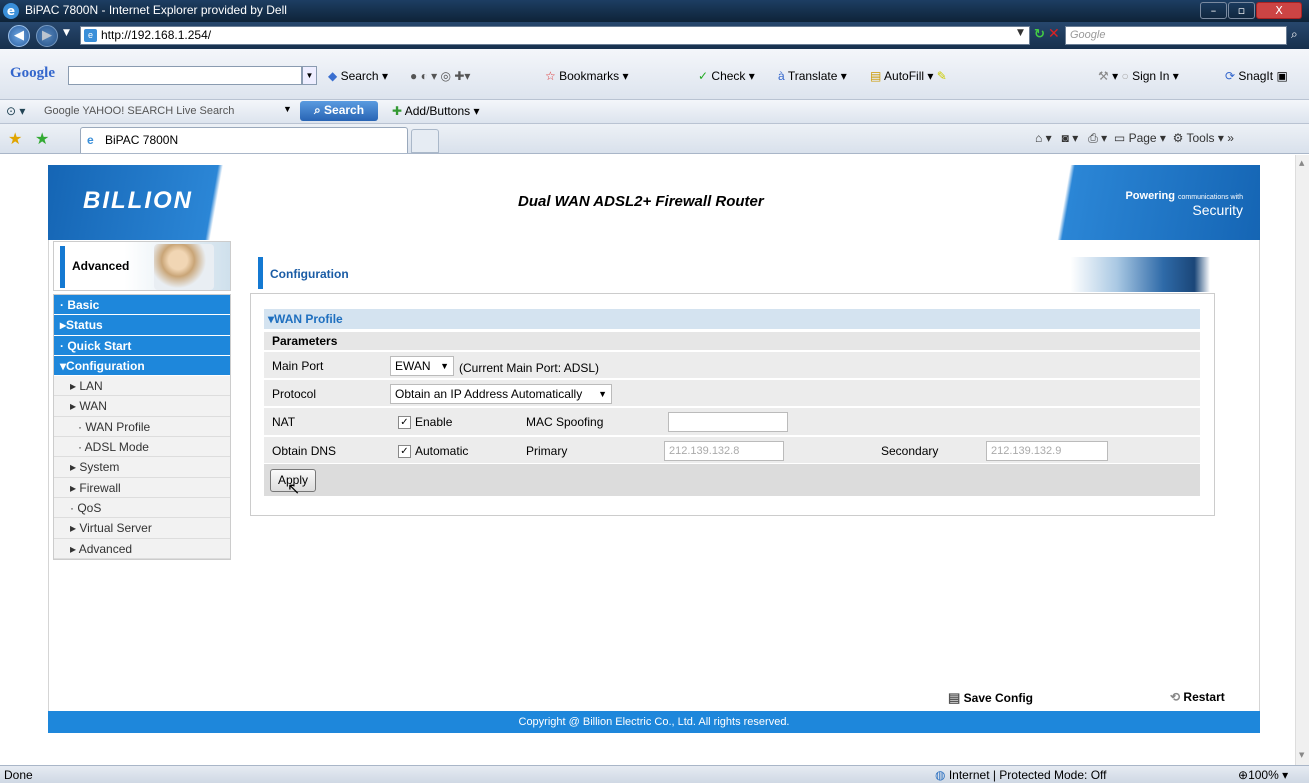  I want to click on star-icon: ☆, so click(550, 76).